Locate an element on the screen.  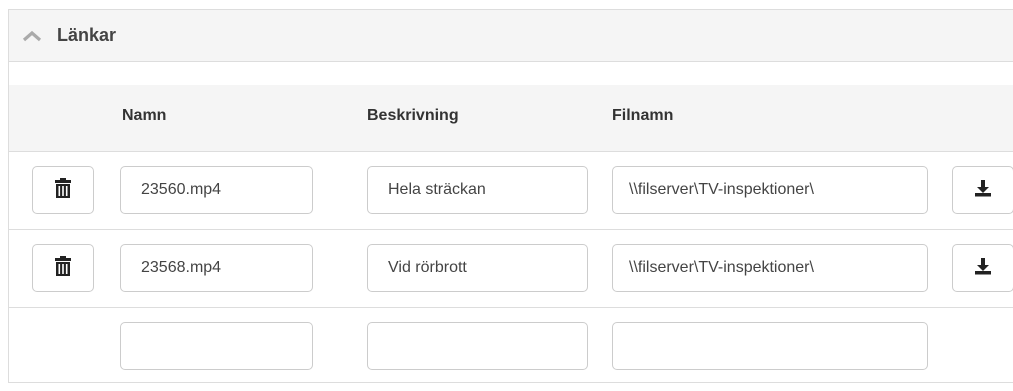
column-header-filnamn: Filnamn is located at coordinates (643, 115).